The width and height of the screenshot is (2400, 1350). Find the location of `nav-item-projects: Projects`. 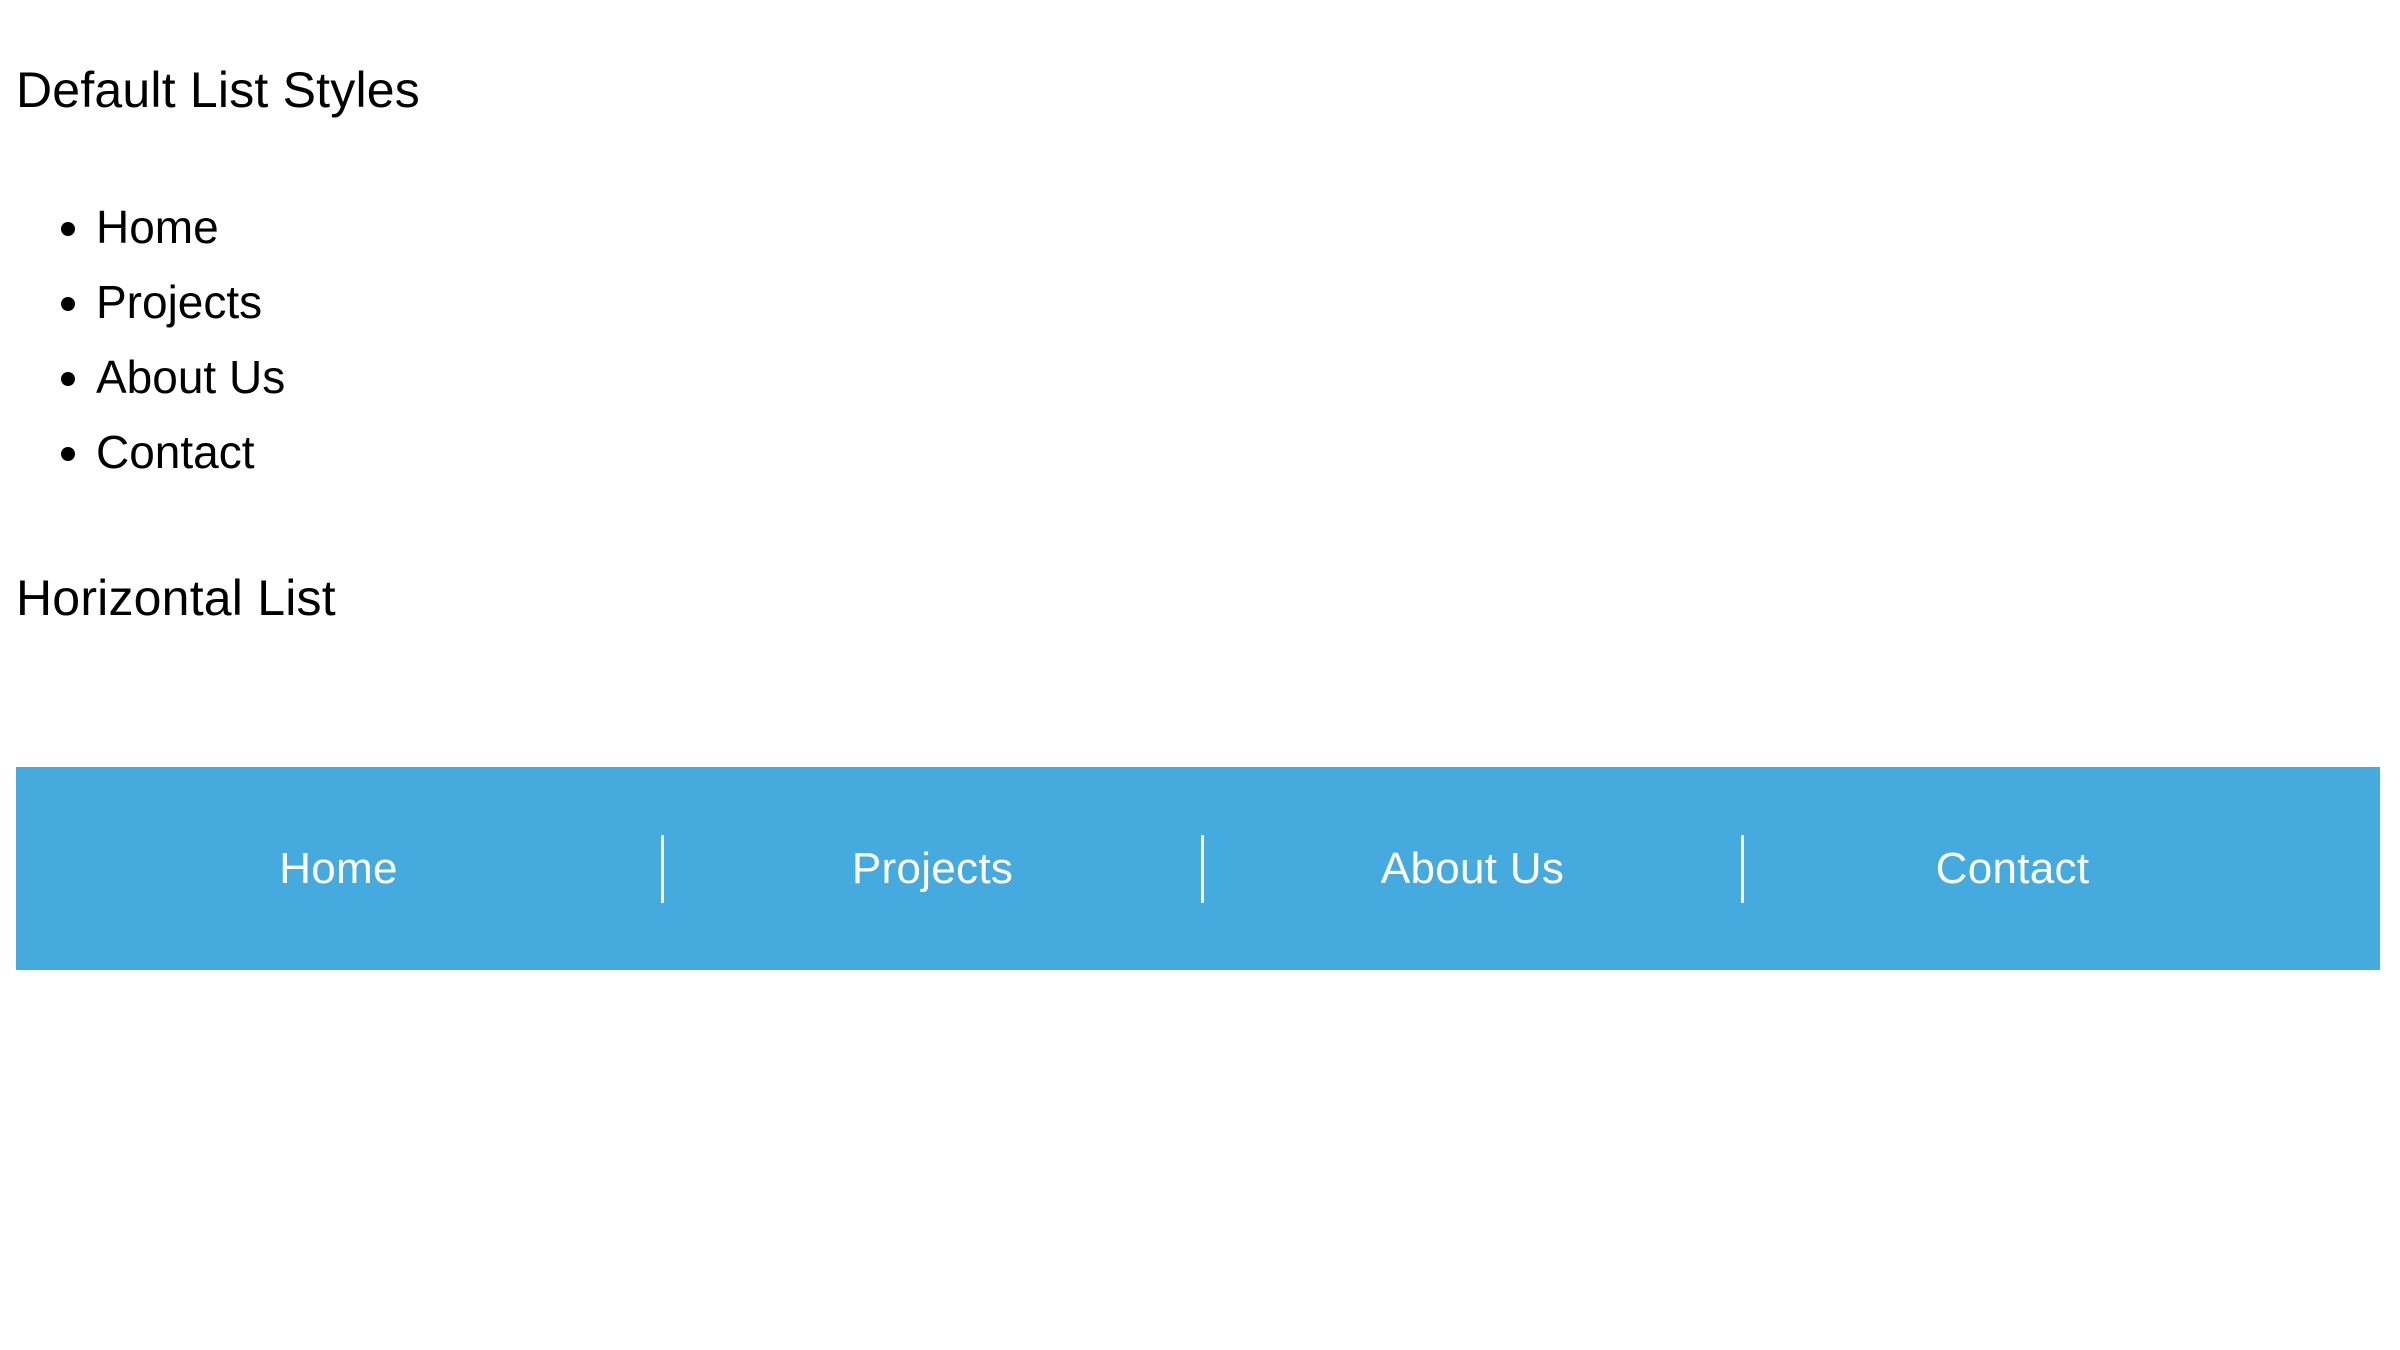

nav-item-projects: Projects is located at coordinates (932, 868).